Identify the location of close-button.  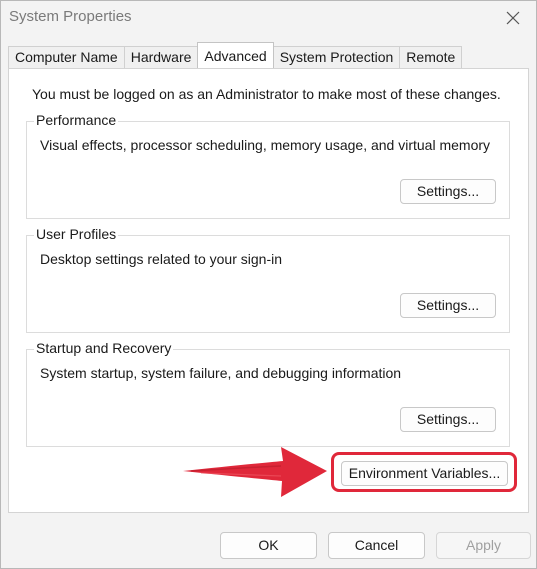
(513, 18).